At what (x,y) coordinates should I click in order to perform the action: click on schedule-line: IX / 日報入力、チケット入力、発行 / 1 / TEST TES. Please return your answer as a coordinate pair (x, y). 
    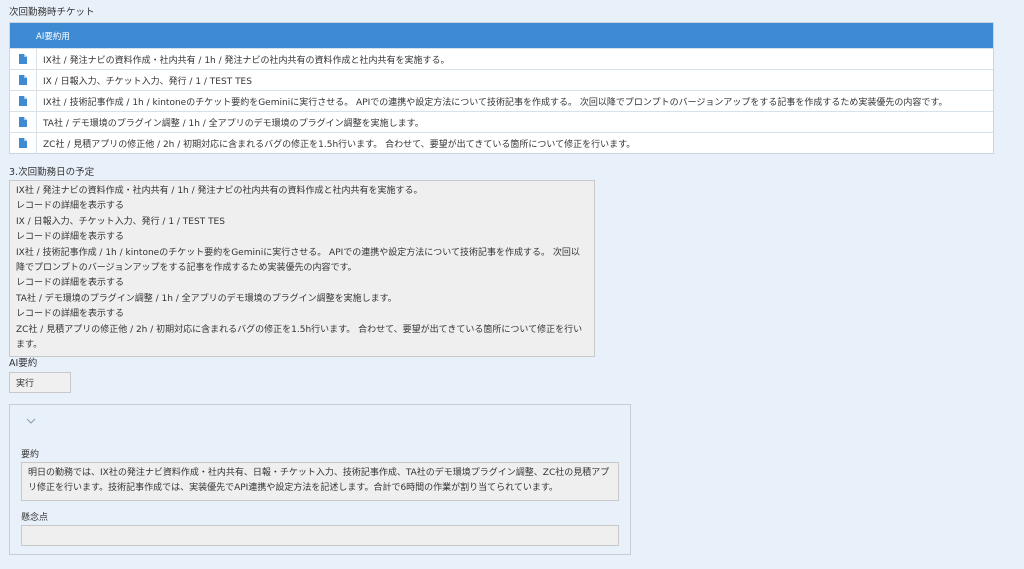
    Looking at the image, I should click on (120, 221).